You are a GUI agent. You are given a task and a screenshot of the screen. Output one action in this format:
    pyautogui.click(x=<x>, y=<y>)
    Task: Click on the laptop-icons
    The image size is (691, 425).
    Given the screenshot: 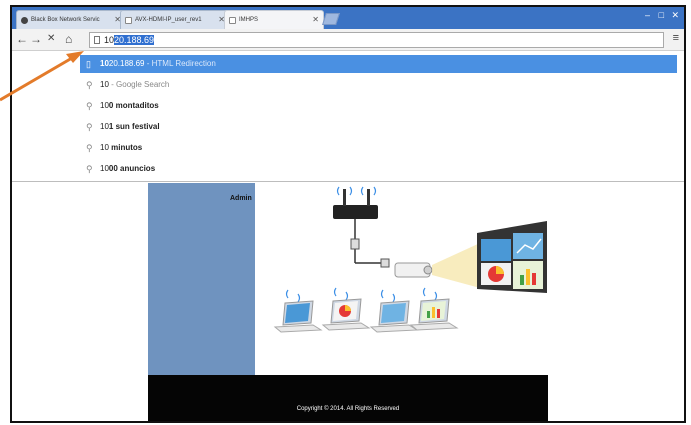 What is the action you would take?
    pyautogui.click(x=366, y=310)
    